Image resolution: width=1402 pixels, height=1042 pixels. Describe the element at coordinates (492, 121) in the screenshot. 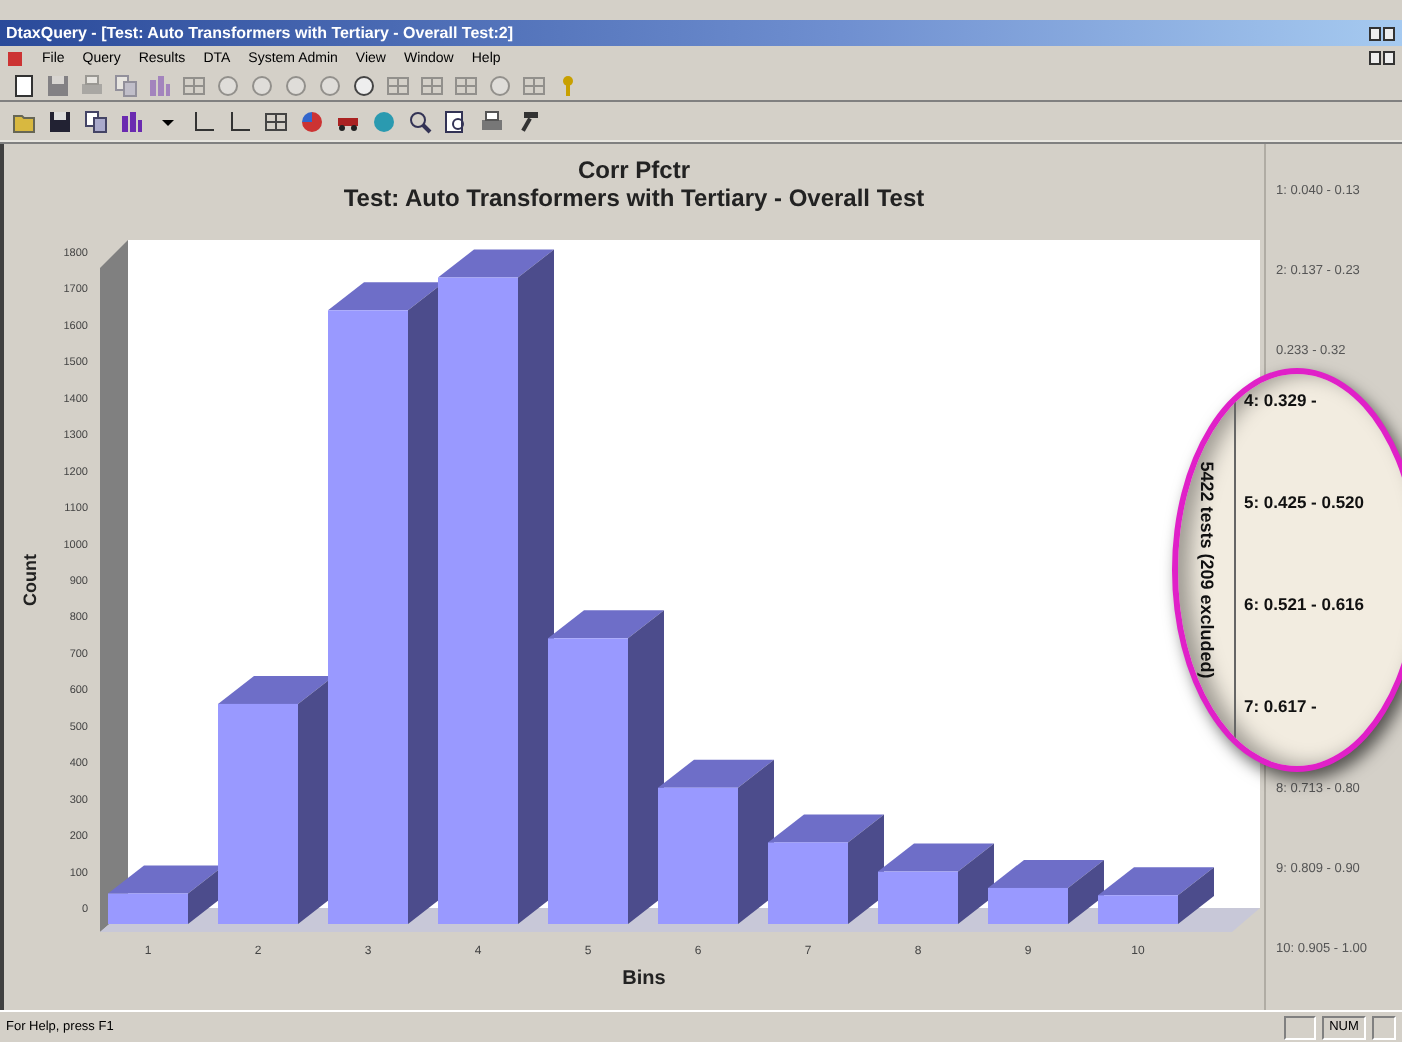

I see `printer-icon` at that location.